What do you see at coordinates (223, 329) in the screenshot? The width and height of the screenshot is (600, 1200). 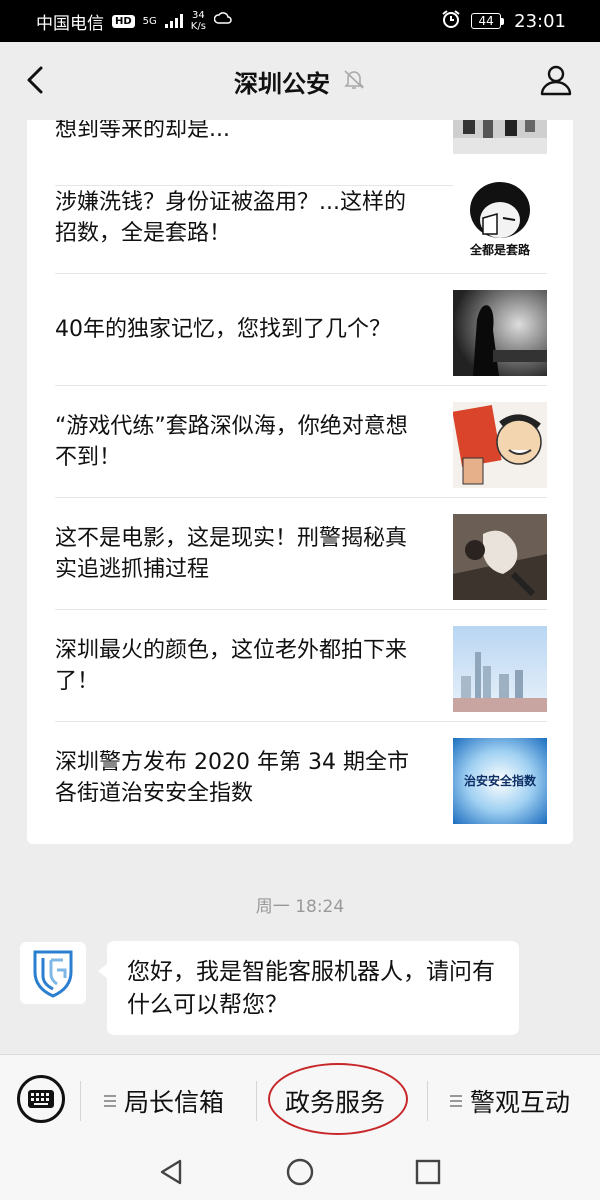 I see `article-title: 40年的独家记忆，您找到了几个？` at bounding box center [223, 329].